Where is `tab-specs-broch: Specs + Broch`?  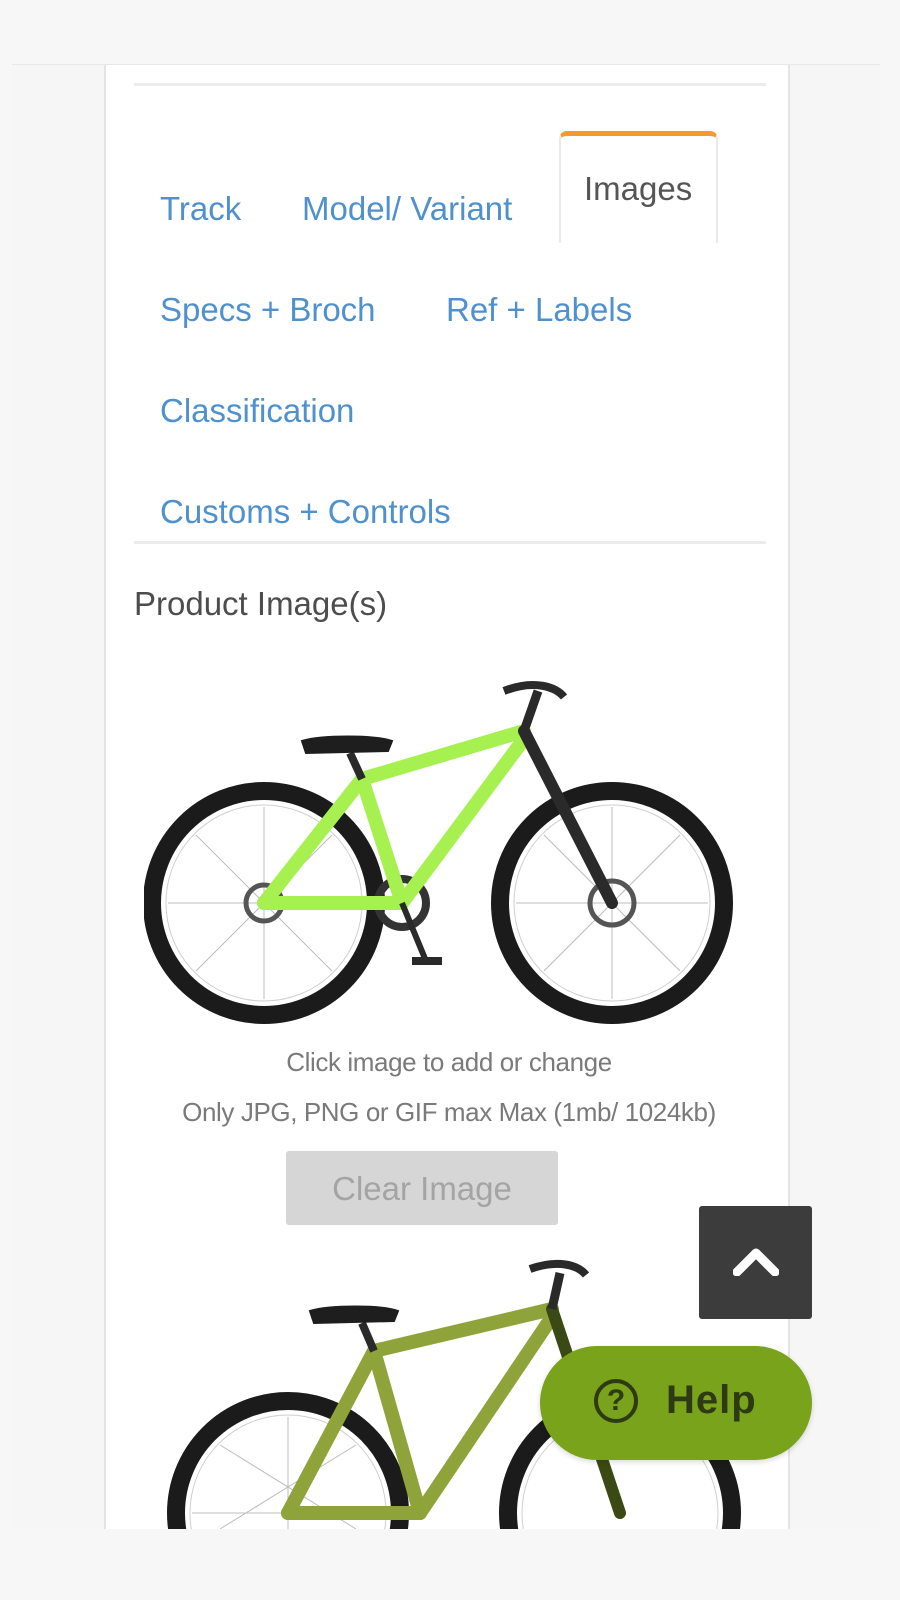
tab-specs-broch: Specs + Broch is located at coordinates (268, 310).